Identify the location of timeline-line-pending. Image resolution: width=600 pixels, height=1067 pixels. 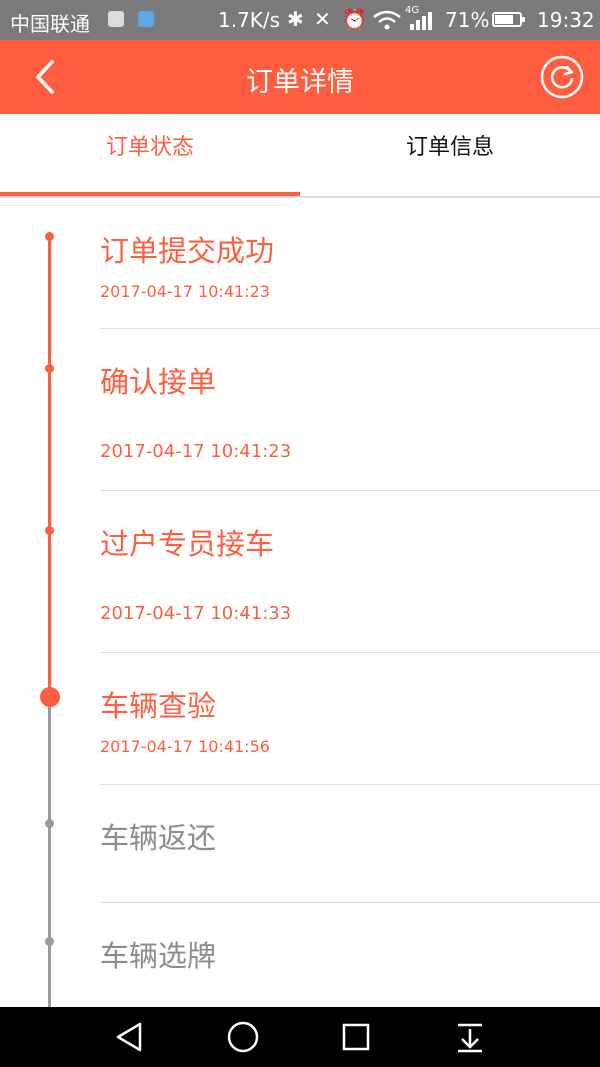
(49, 851).